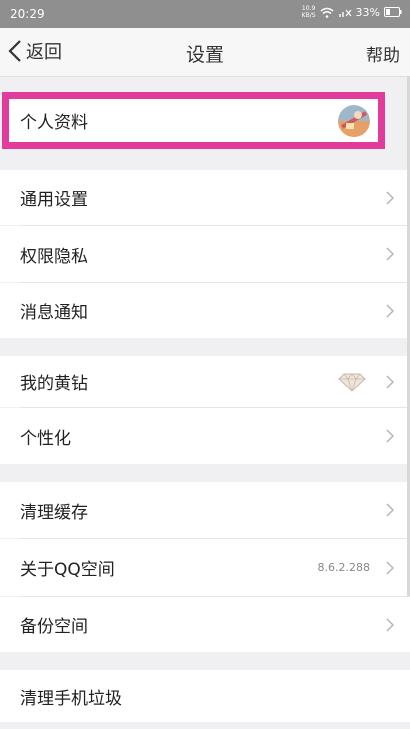 Image resolution: width=410 pixels, height=729 pixels. Describe the element at coordinates (205, 567) in the screenshot. I see `list-item-about-qzone: 关于QQ空间 8.6.2.288` at that location.